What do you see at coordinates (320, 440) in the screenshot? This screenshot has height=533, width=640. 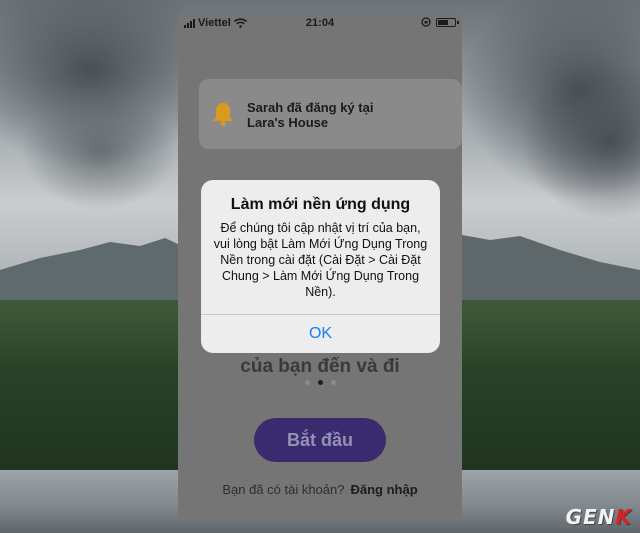 I see `start-button: Bắt đầu` at bounding box center [320, 440].